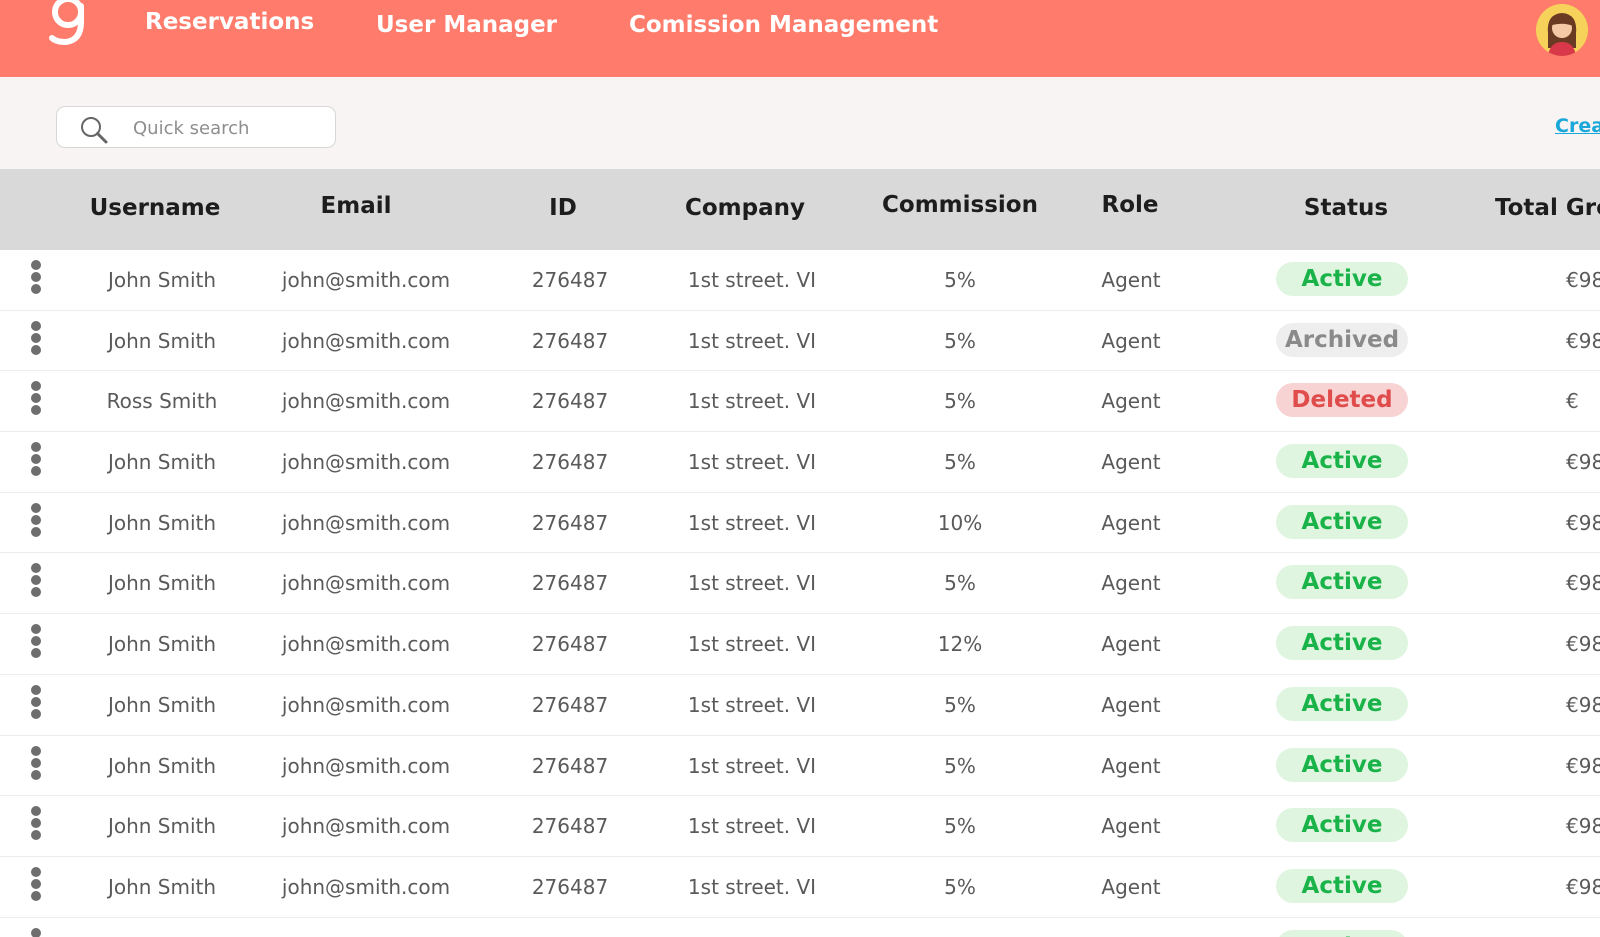 Image resolution: width=1600 pixels, height=937 pixels. Describe the element at coordinates (745, 208) in the screenshot. I see `column-header-company: Company` at that location.